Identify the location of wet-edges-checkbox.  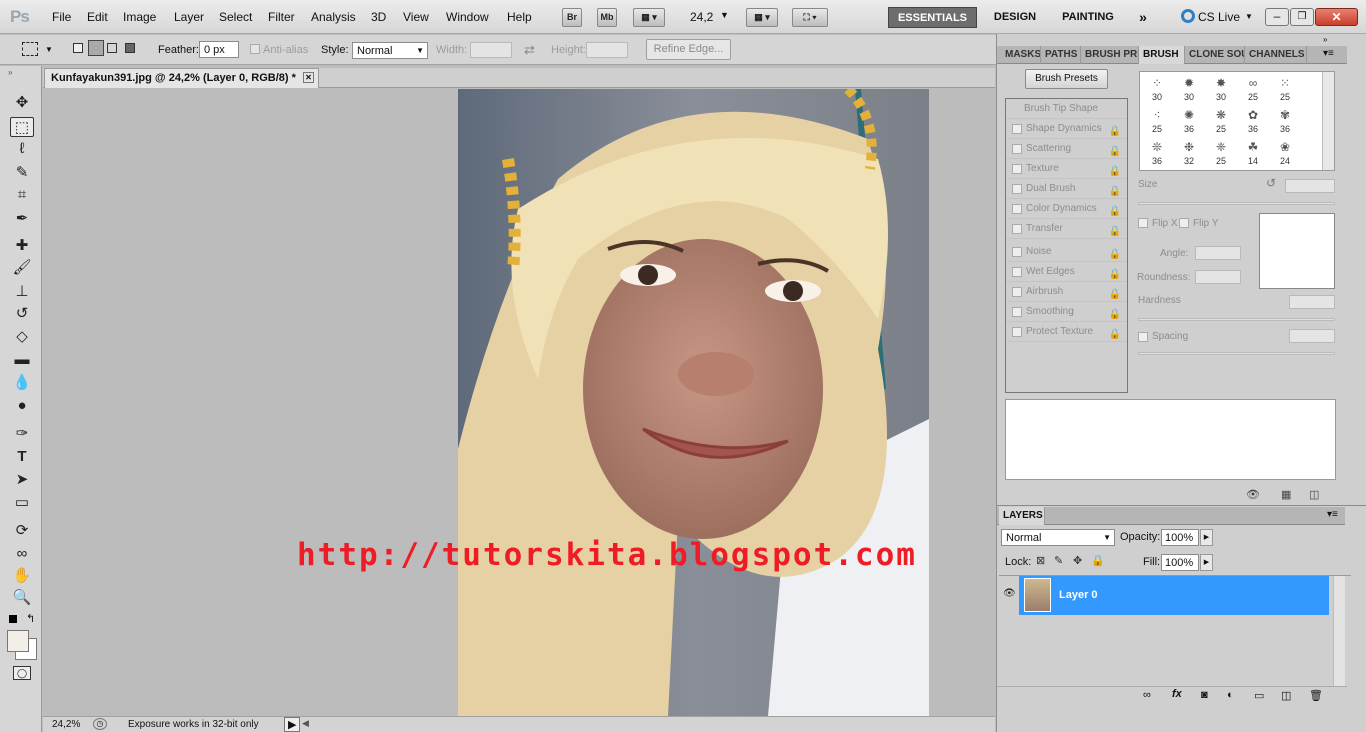
(1017, 272).